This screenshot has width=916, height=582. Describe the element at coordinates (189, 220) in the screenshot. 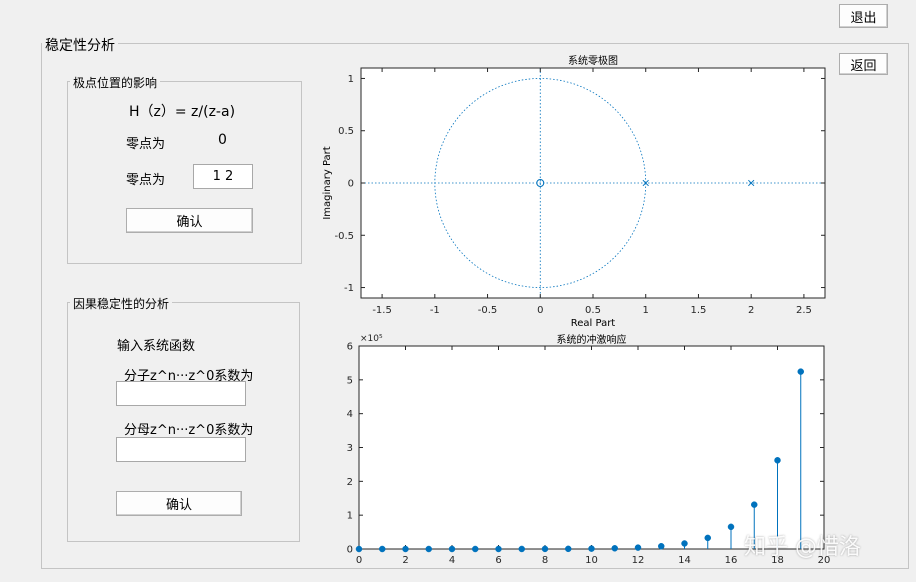

I see `pole-confirm-button: 确认` at that location.